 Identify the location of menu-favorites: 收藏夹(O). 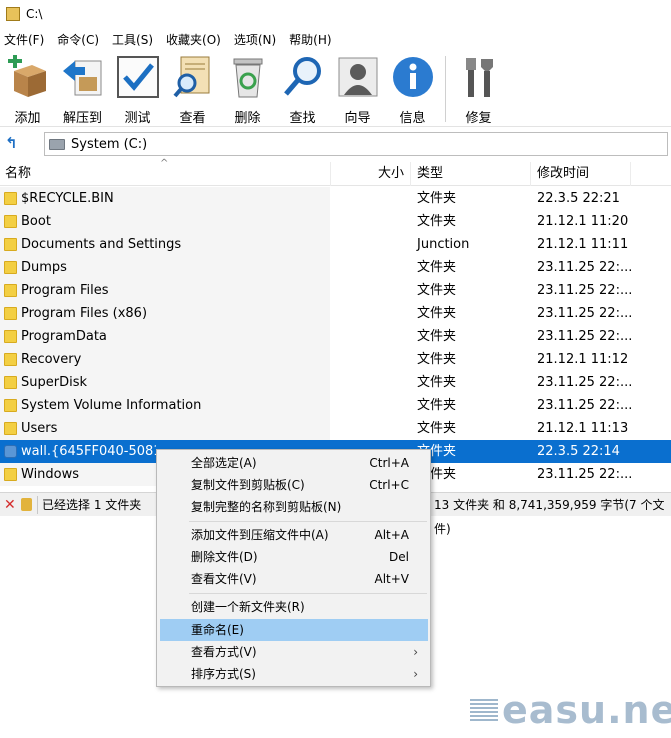
(193, 39).